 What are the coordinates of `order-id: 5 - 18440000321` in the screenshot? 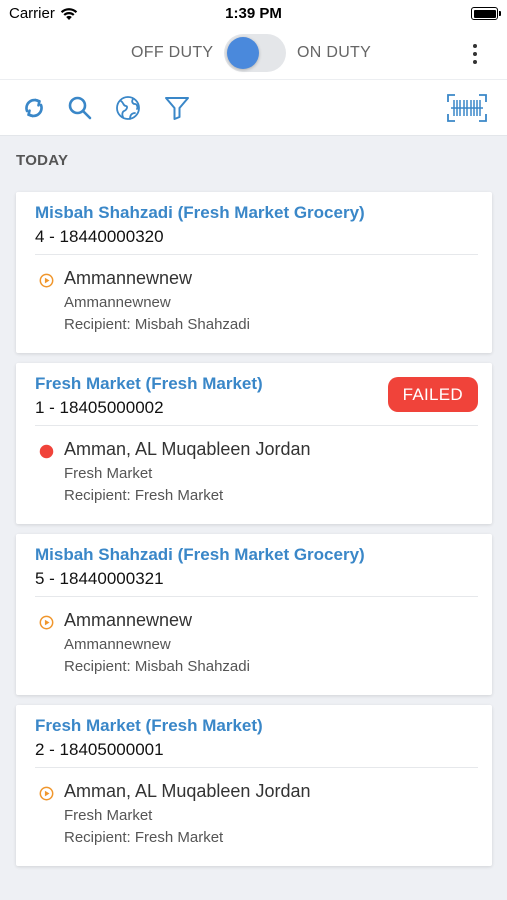 It's located at (99, 578).